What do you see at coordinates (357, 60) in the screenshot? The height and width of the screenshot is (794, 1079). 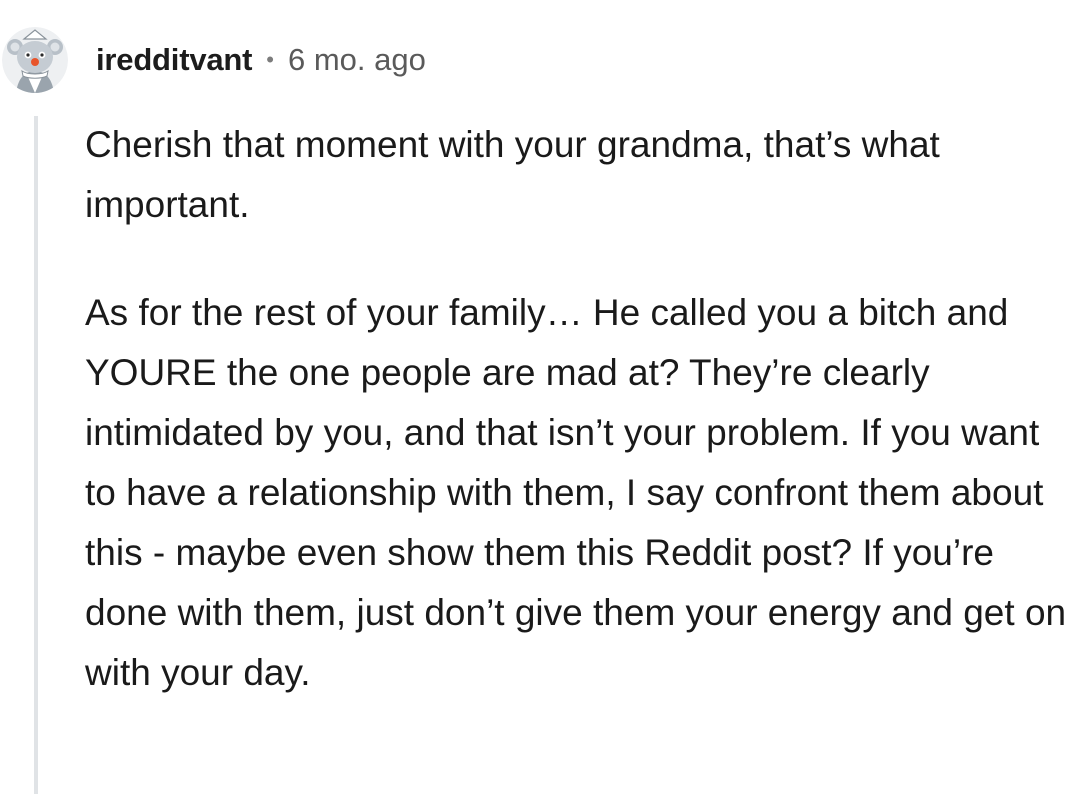 I see `comment-timestamp: 6 mo. ago` at bounding box center [357, 60].